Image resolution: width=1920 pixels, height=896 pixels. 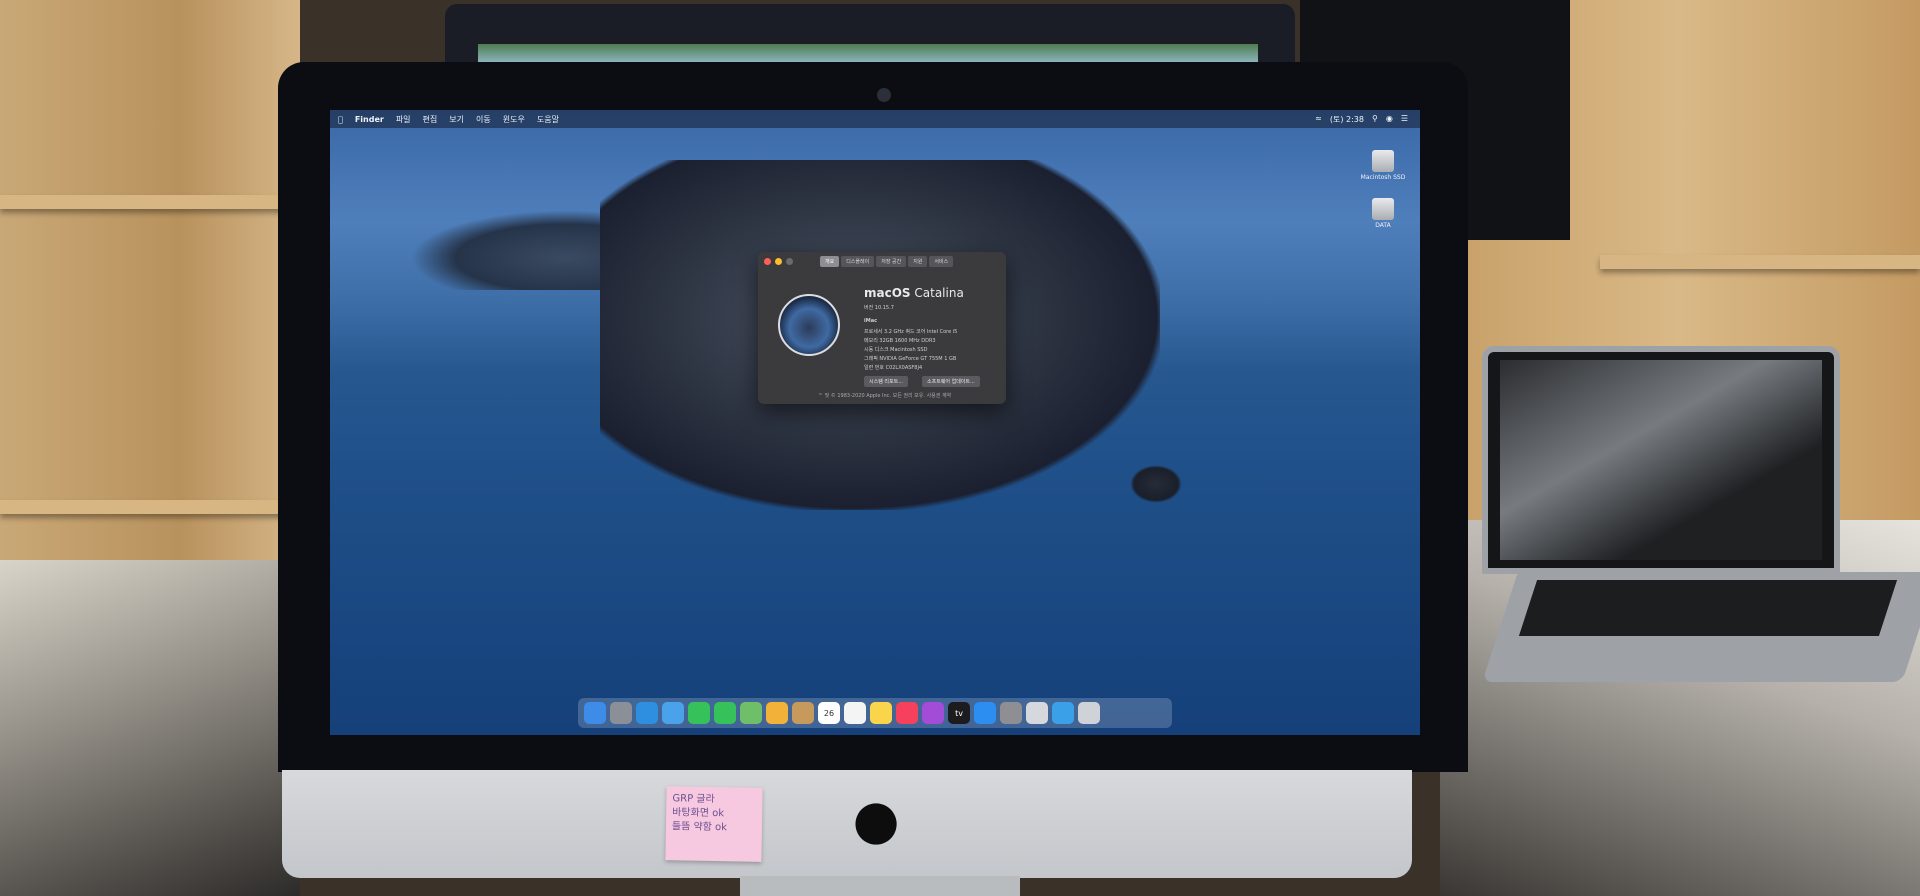 What do you see at coordinates (1318, 119) in the screenshot?
I see `wifi-icon: ≈` at bounding box center [1318, 119].